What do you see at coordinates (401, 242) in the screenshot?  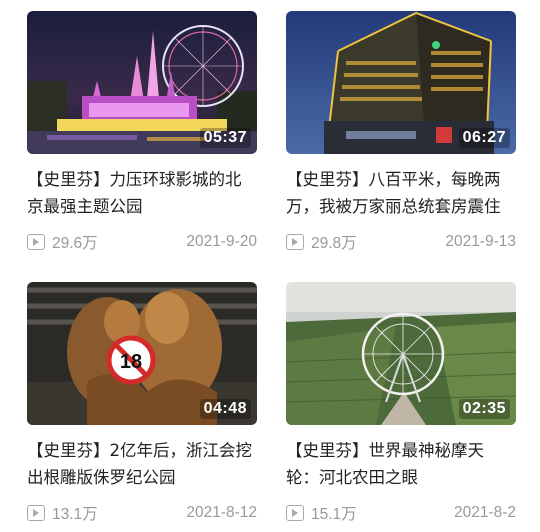 I see `video-meta: 29.8万 2021-9-13` at bounding box center [401, 242].